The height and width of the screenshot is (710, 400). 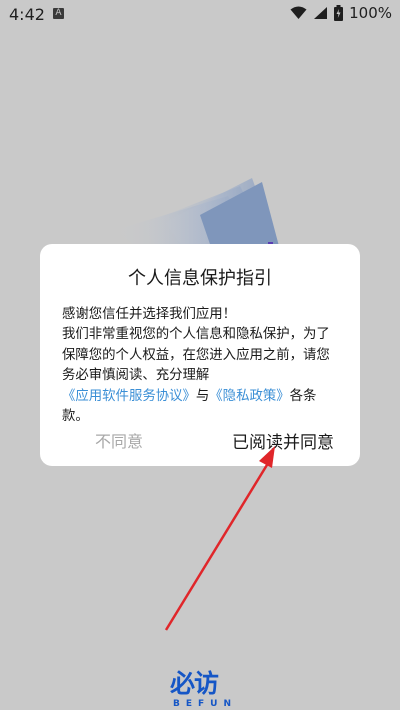 What do you see at coordinates (249, 396) in the screenshot?
I see `privacy-policy-link: 《隐私政策》` at bounding box center [249, 396].